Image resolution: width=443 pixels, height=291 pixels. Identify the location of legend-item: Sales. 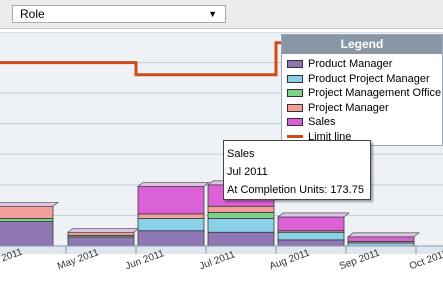
(364, 122).